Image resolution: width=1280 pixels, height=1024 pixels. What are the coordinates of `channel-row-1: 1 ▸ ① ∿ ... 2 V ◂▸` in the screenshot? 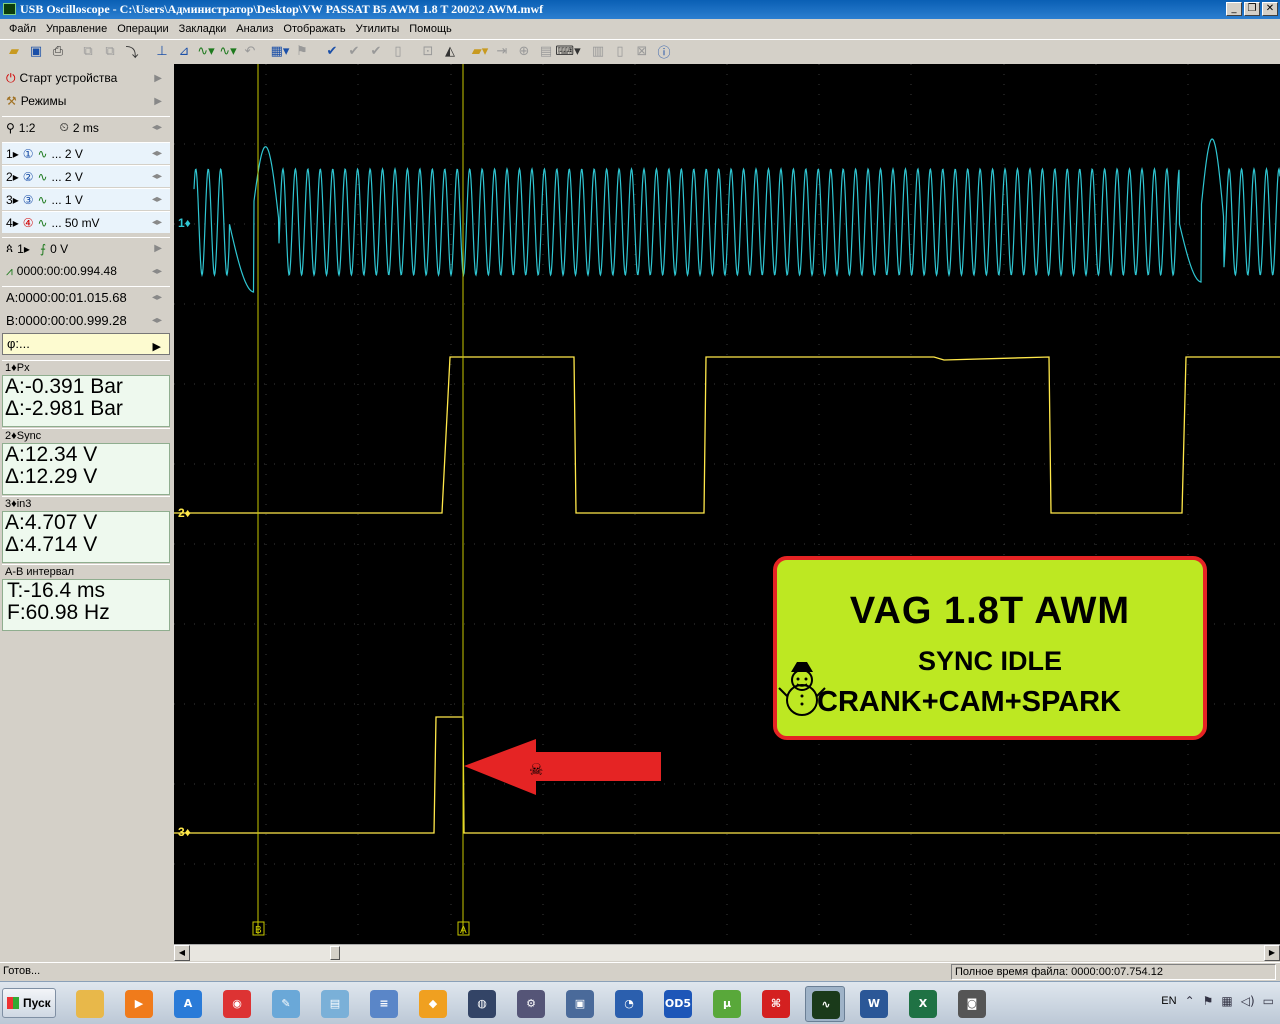 It's located at (86, 153).